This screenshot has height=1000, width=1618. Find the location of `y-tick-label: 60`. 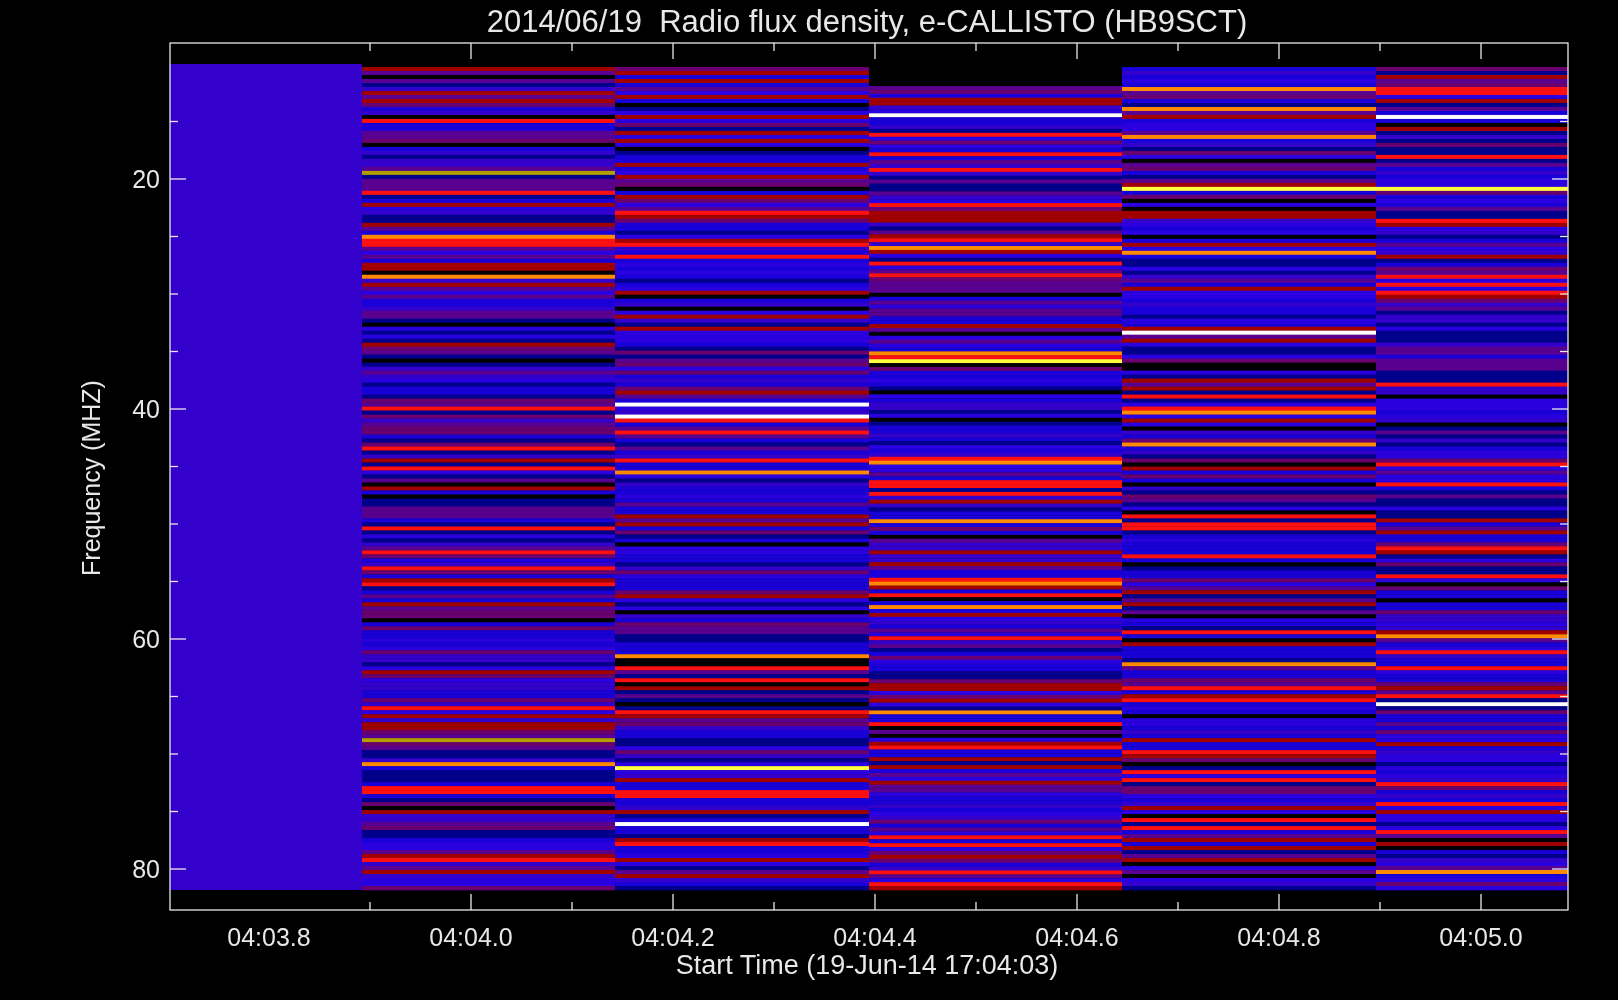

y-tick-label: 60 is located at coordinates (146, 639).